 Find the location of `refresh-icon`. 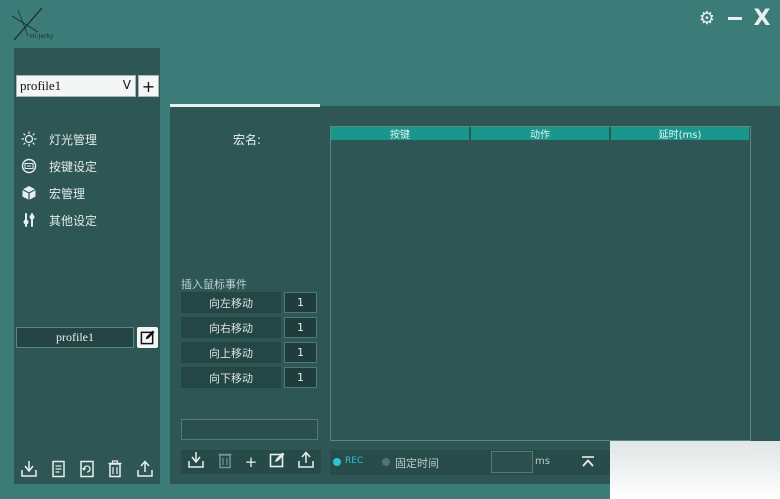

refresh-icon is located at coordinates (87, 471).